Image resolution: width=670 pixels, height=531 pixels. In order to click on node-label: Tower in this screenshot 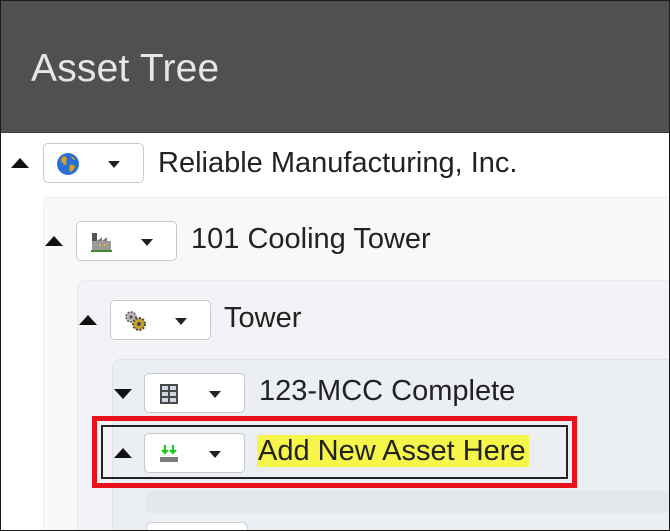, I will do `click(263, 318)`.